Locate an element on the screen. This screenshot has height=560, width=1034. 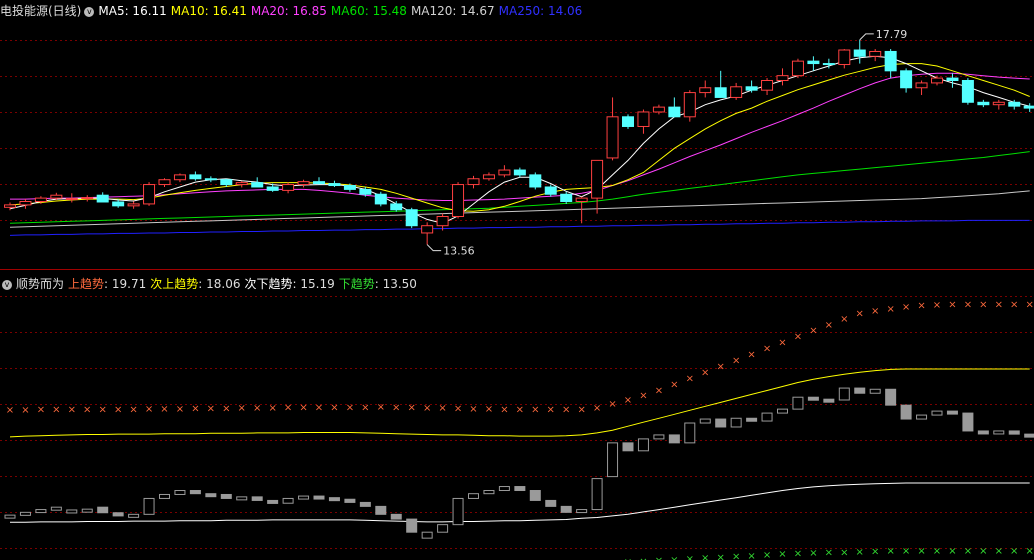
indicator-marker-0-36: × is located at coordinates (566, 410).